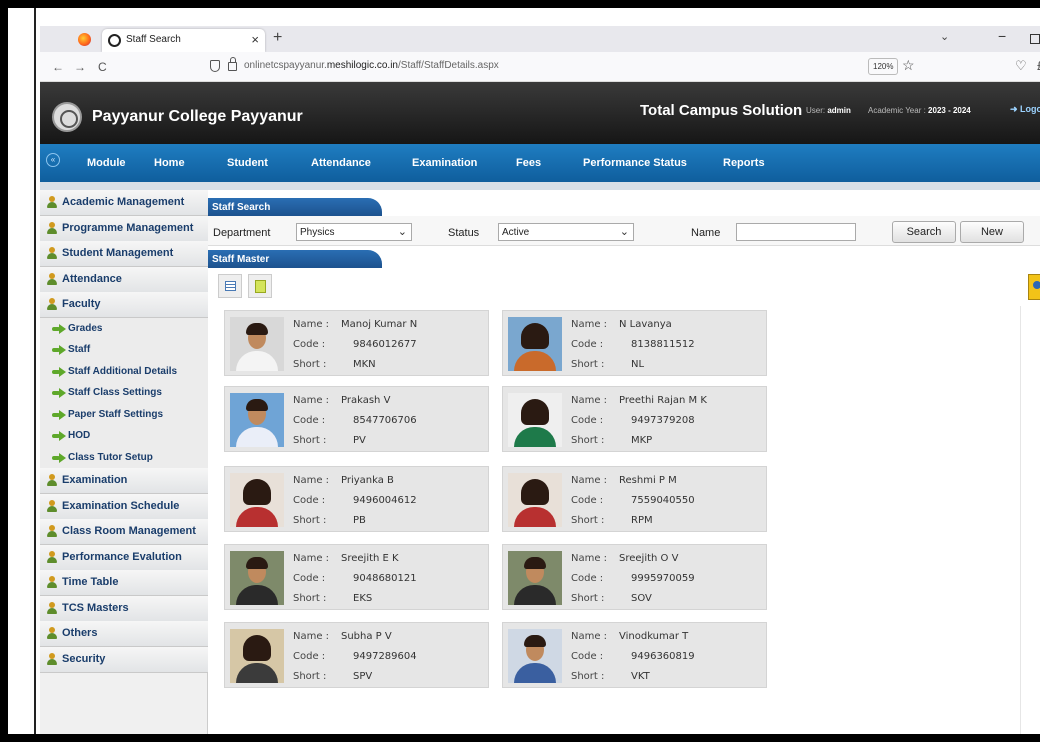 The image size is (1040, 742). What do you see at coordinates (796, 232) in the screenshot?
I see `name-input` at bounding box center [796, 232].